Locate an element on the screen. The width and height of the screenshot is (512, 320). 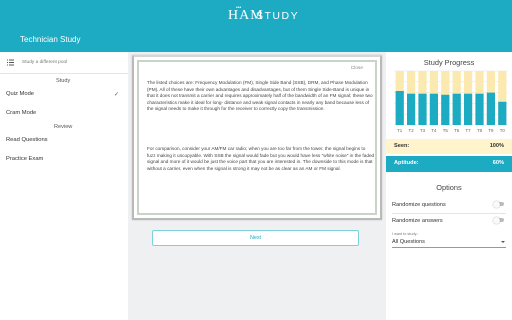
list-icon is located at coordinates (10, 62).